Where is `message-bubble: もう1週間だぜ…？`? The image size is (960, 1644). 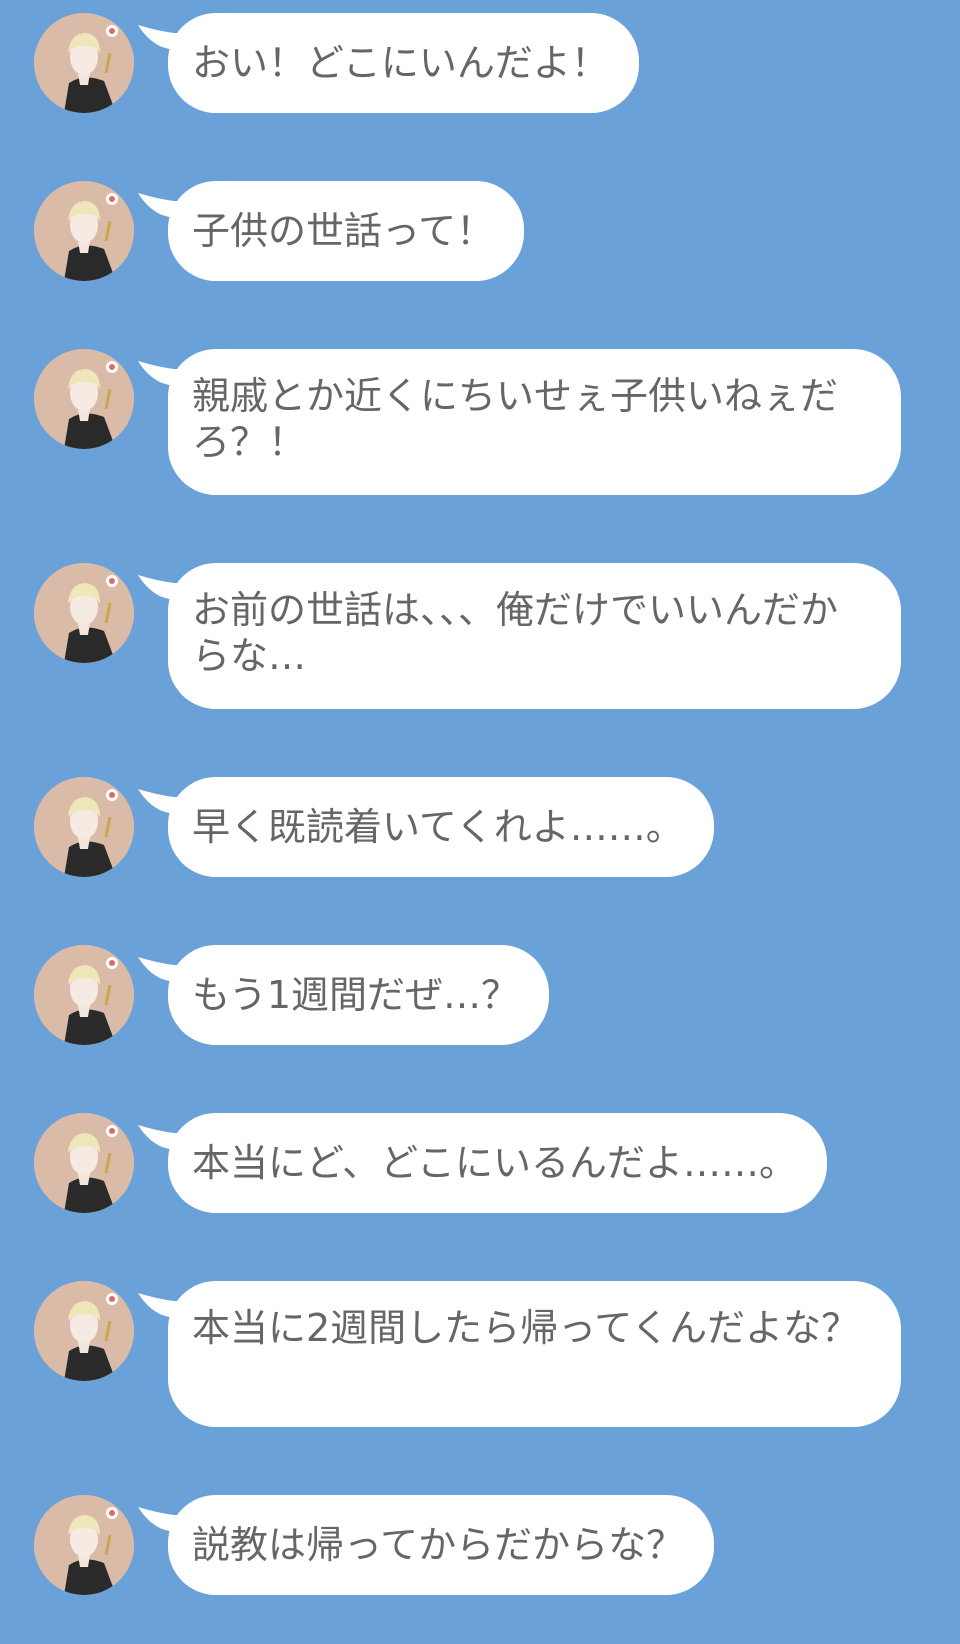 message-bubble: もう1週間だぜ…？ is located at coordinates (359, 995).